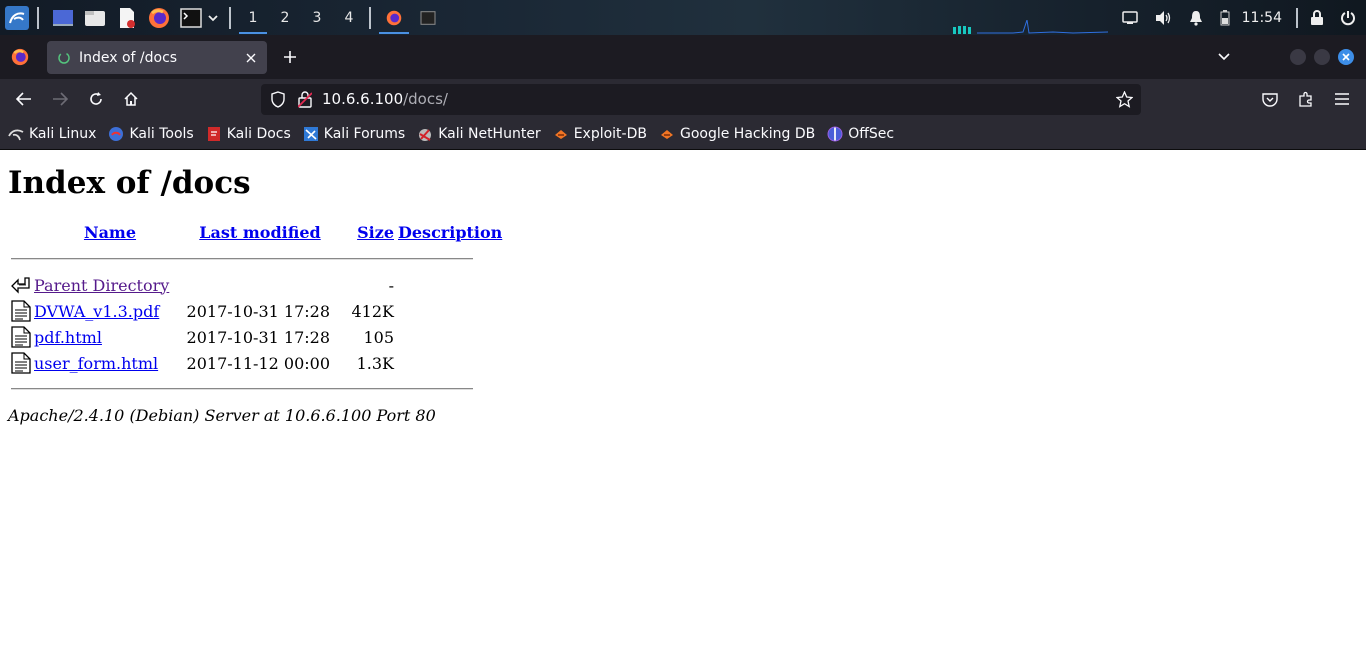 The height and width of the screenshot is (662, 1366). I want to click on url-path: /docs/, so click(425, 99).